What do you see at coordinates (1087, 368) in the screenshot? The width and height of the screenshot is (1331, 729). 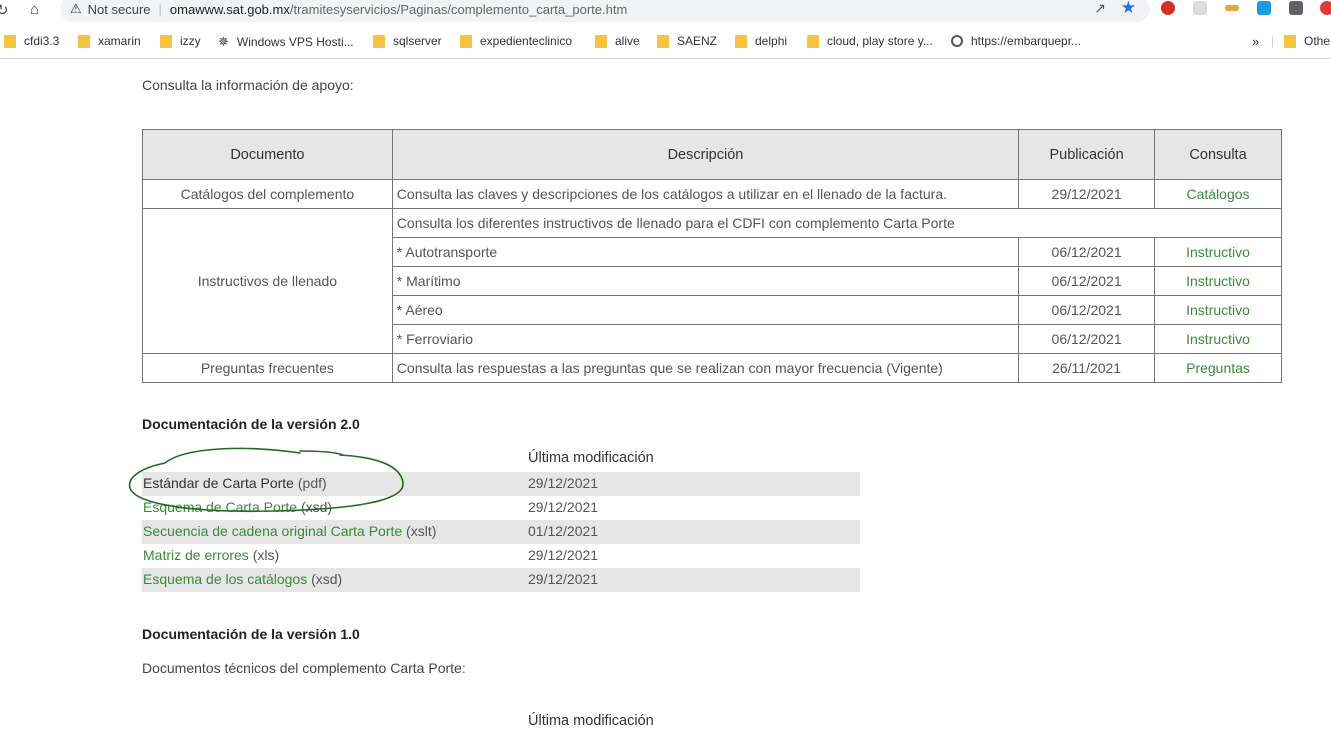 I see `row-date: 26/11/2021` at bounding box center [1087, 368].